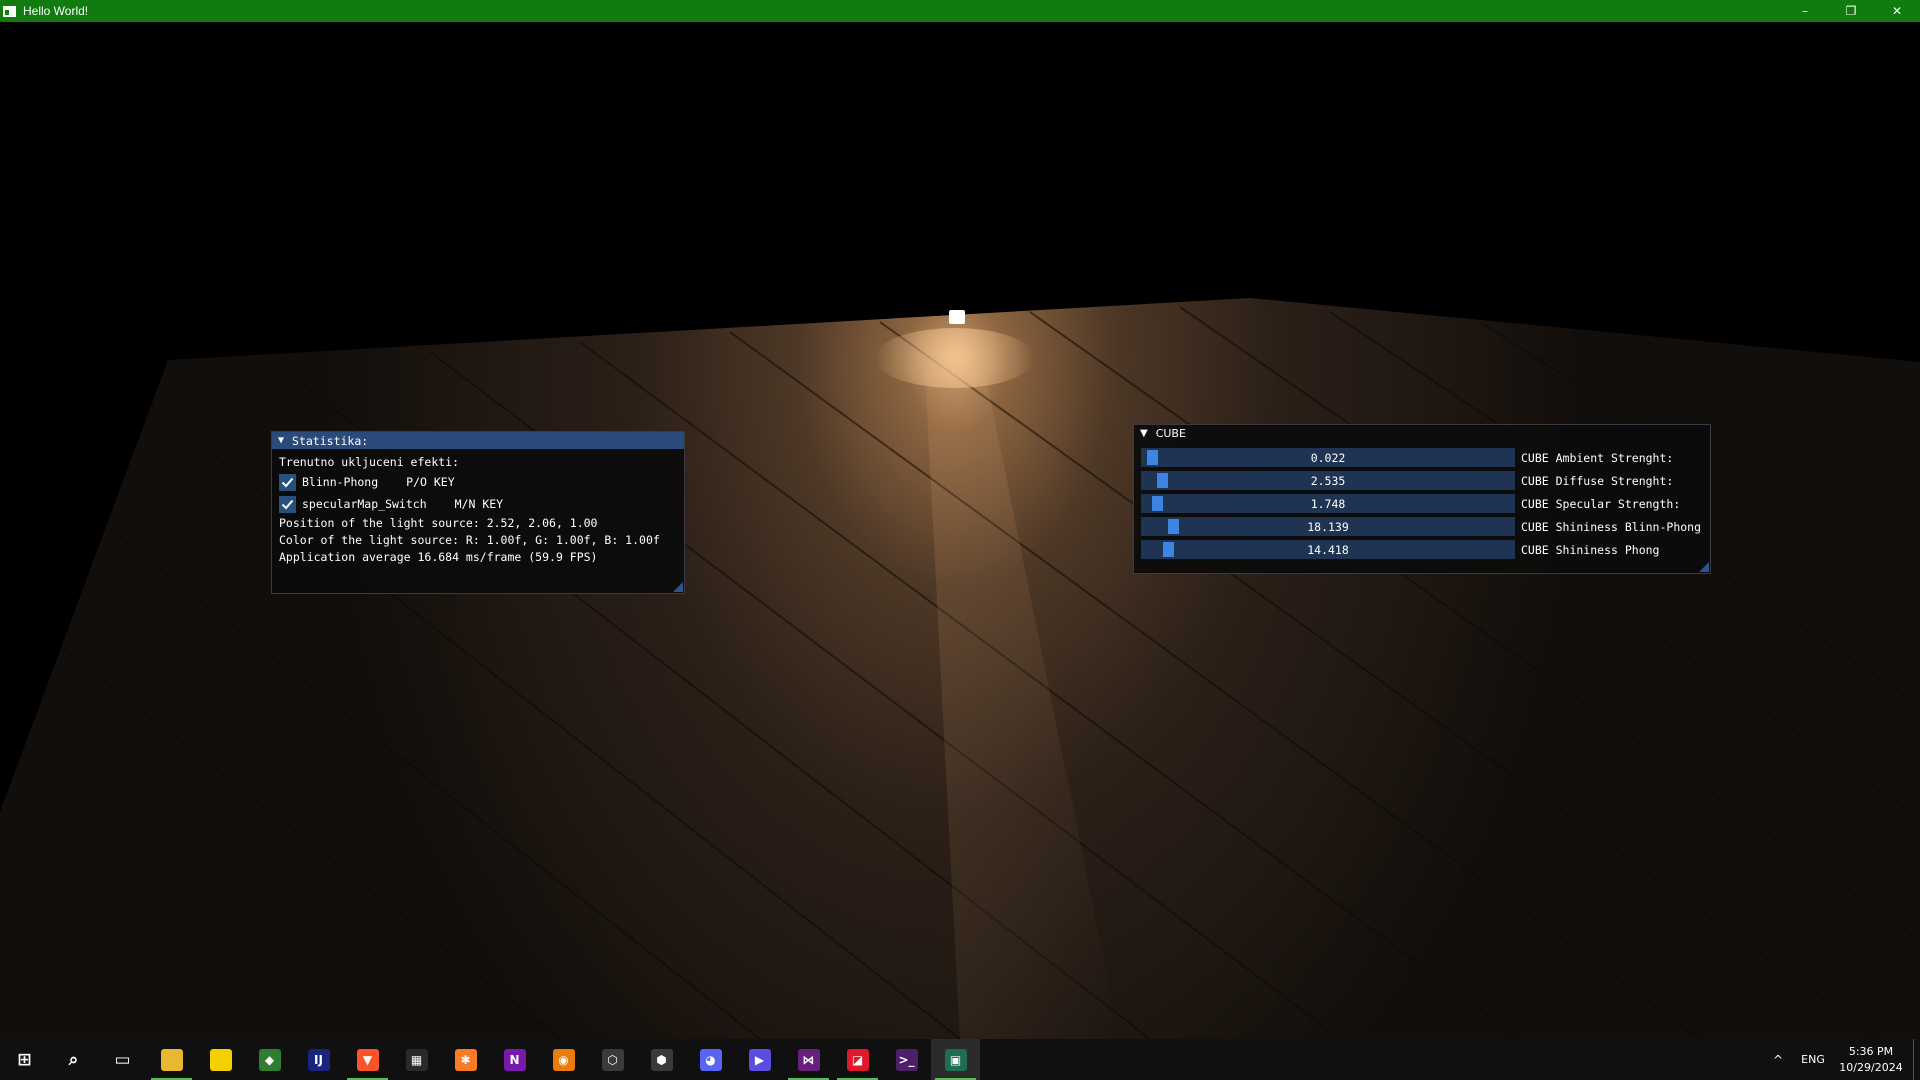 The image size is (1920, 1080). What do you see at coordinates (269, 1059) in the screenshot?
I see `taskbar-button: ◆` at bounding box center [269, 1059].